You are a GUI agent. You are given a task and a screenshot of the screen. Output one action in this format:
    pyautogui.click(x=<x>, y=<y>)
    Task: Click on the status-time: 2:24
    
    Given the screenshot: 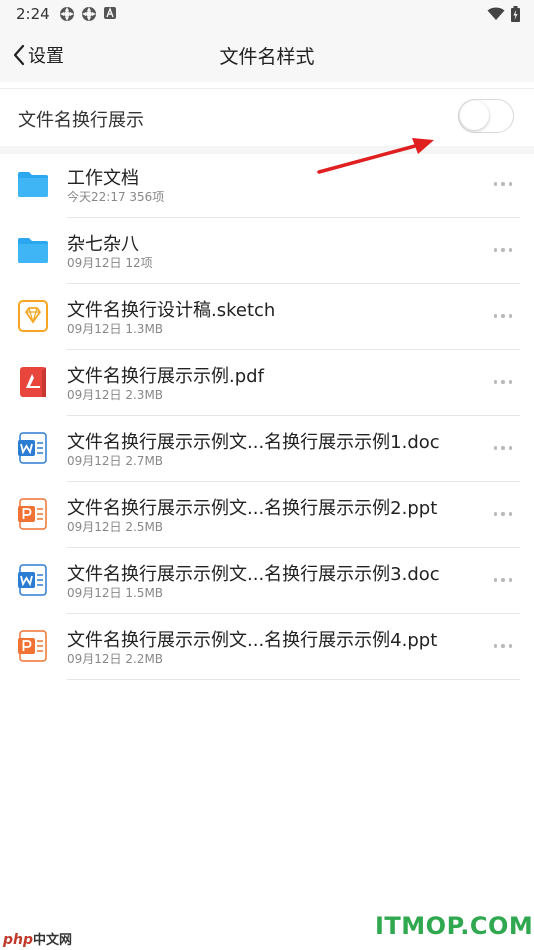 What is the action you would take?
    pyautogui.click(x=33, y=14)
    